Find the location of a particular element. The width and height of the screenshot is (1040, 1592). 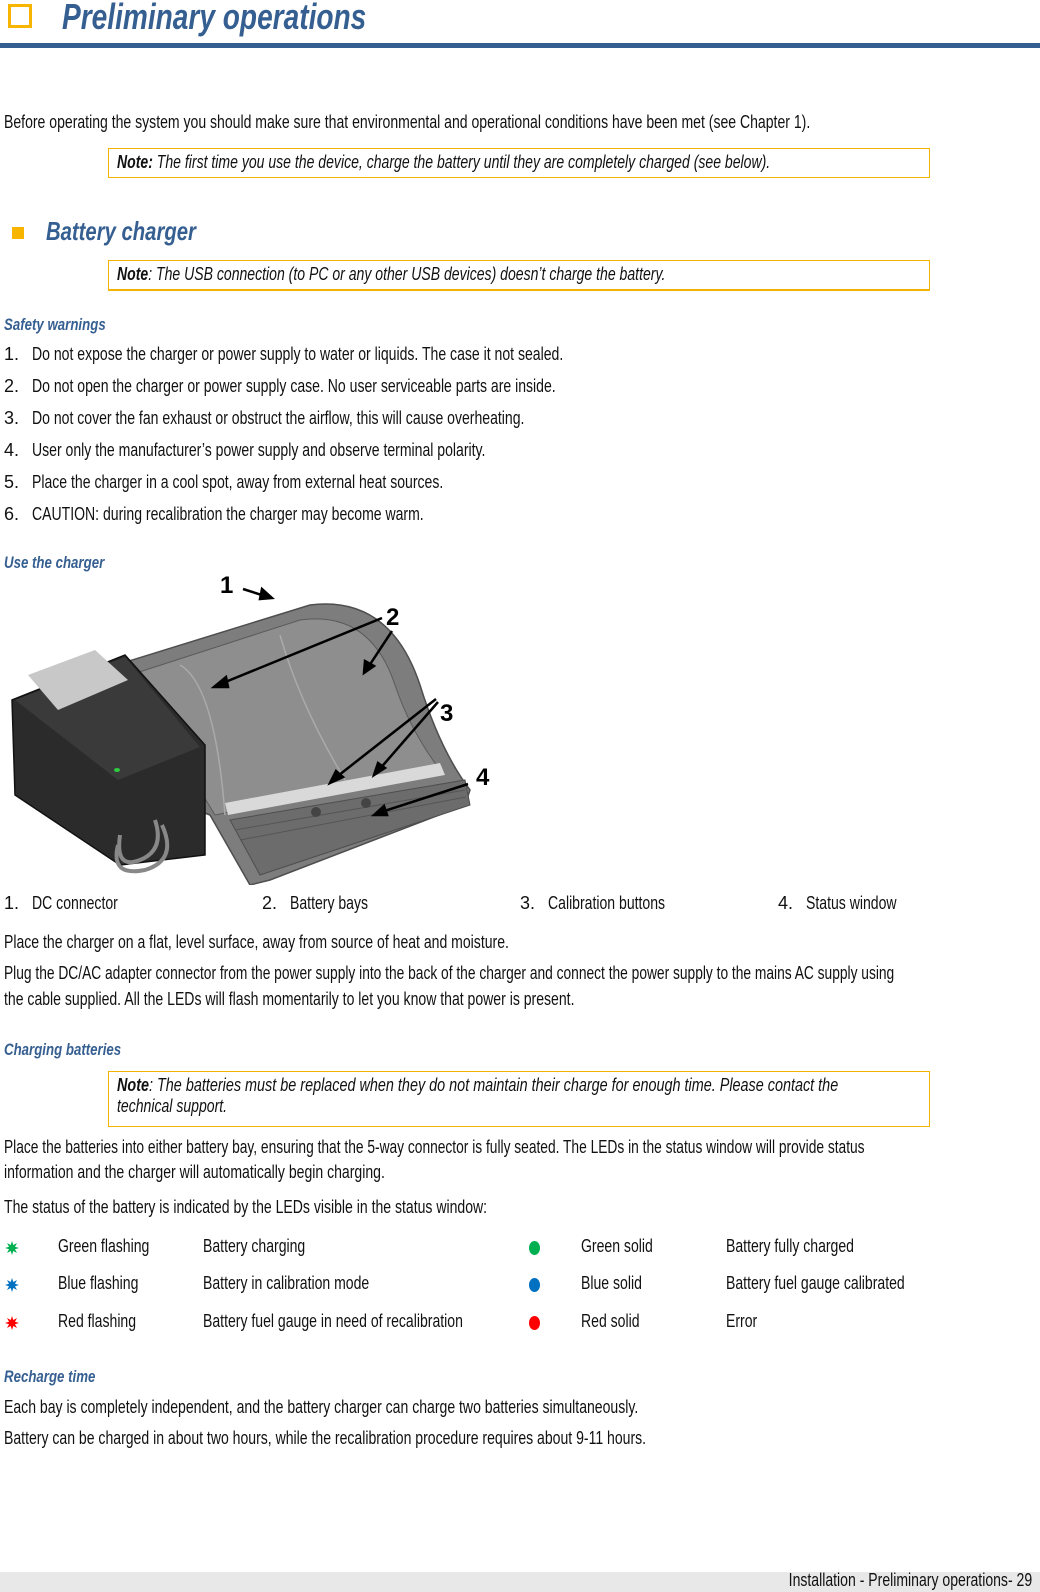

solid-label: Red solid is located at coordinates (610, 1321).